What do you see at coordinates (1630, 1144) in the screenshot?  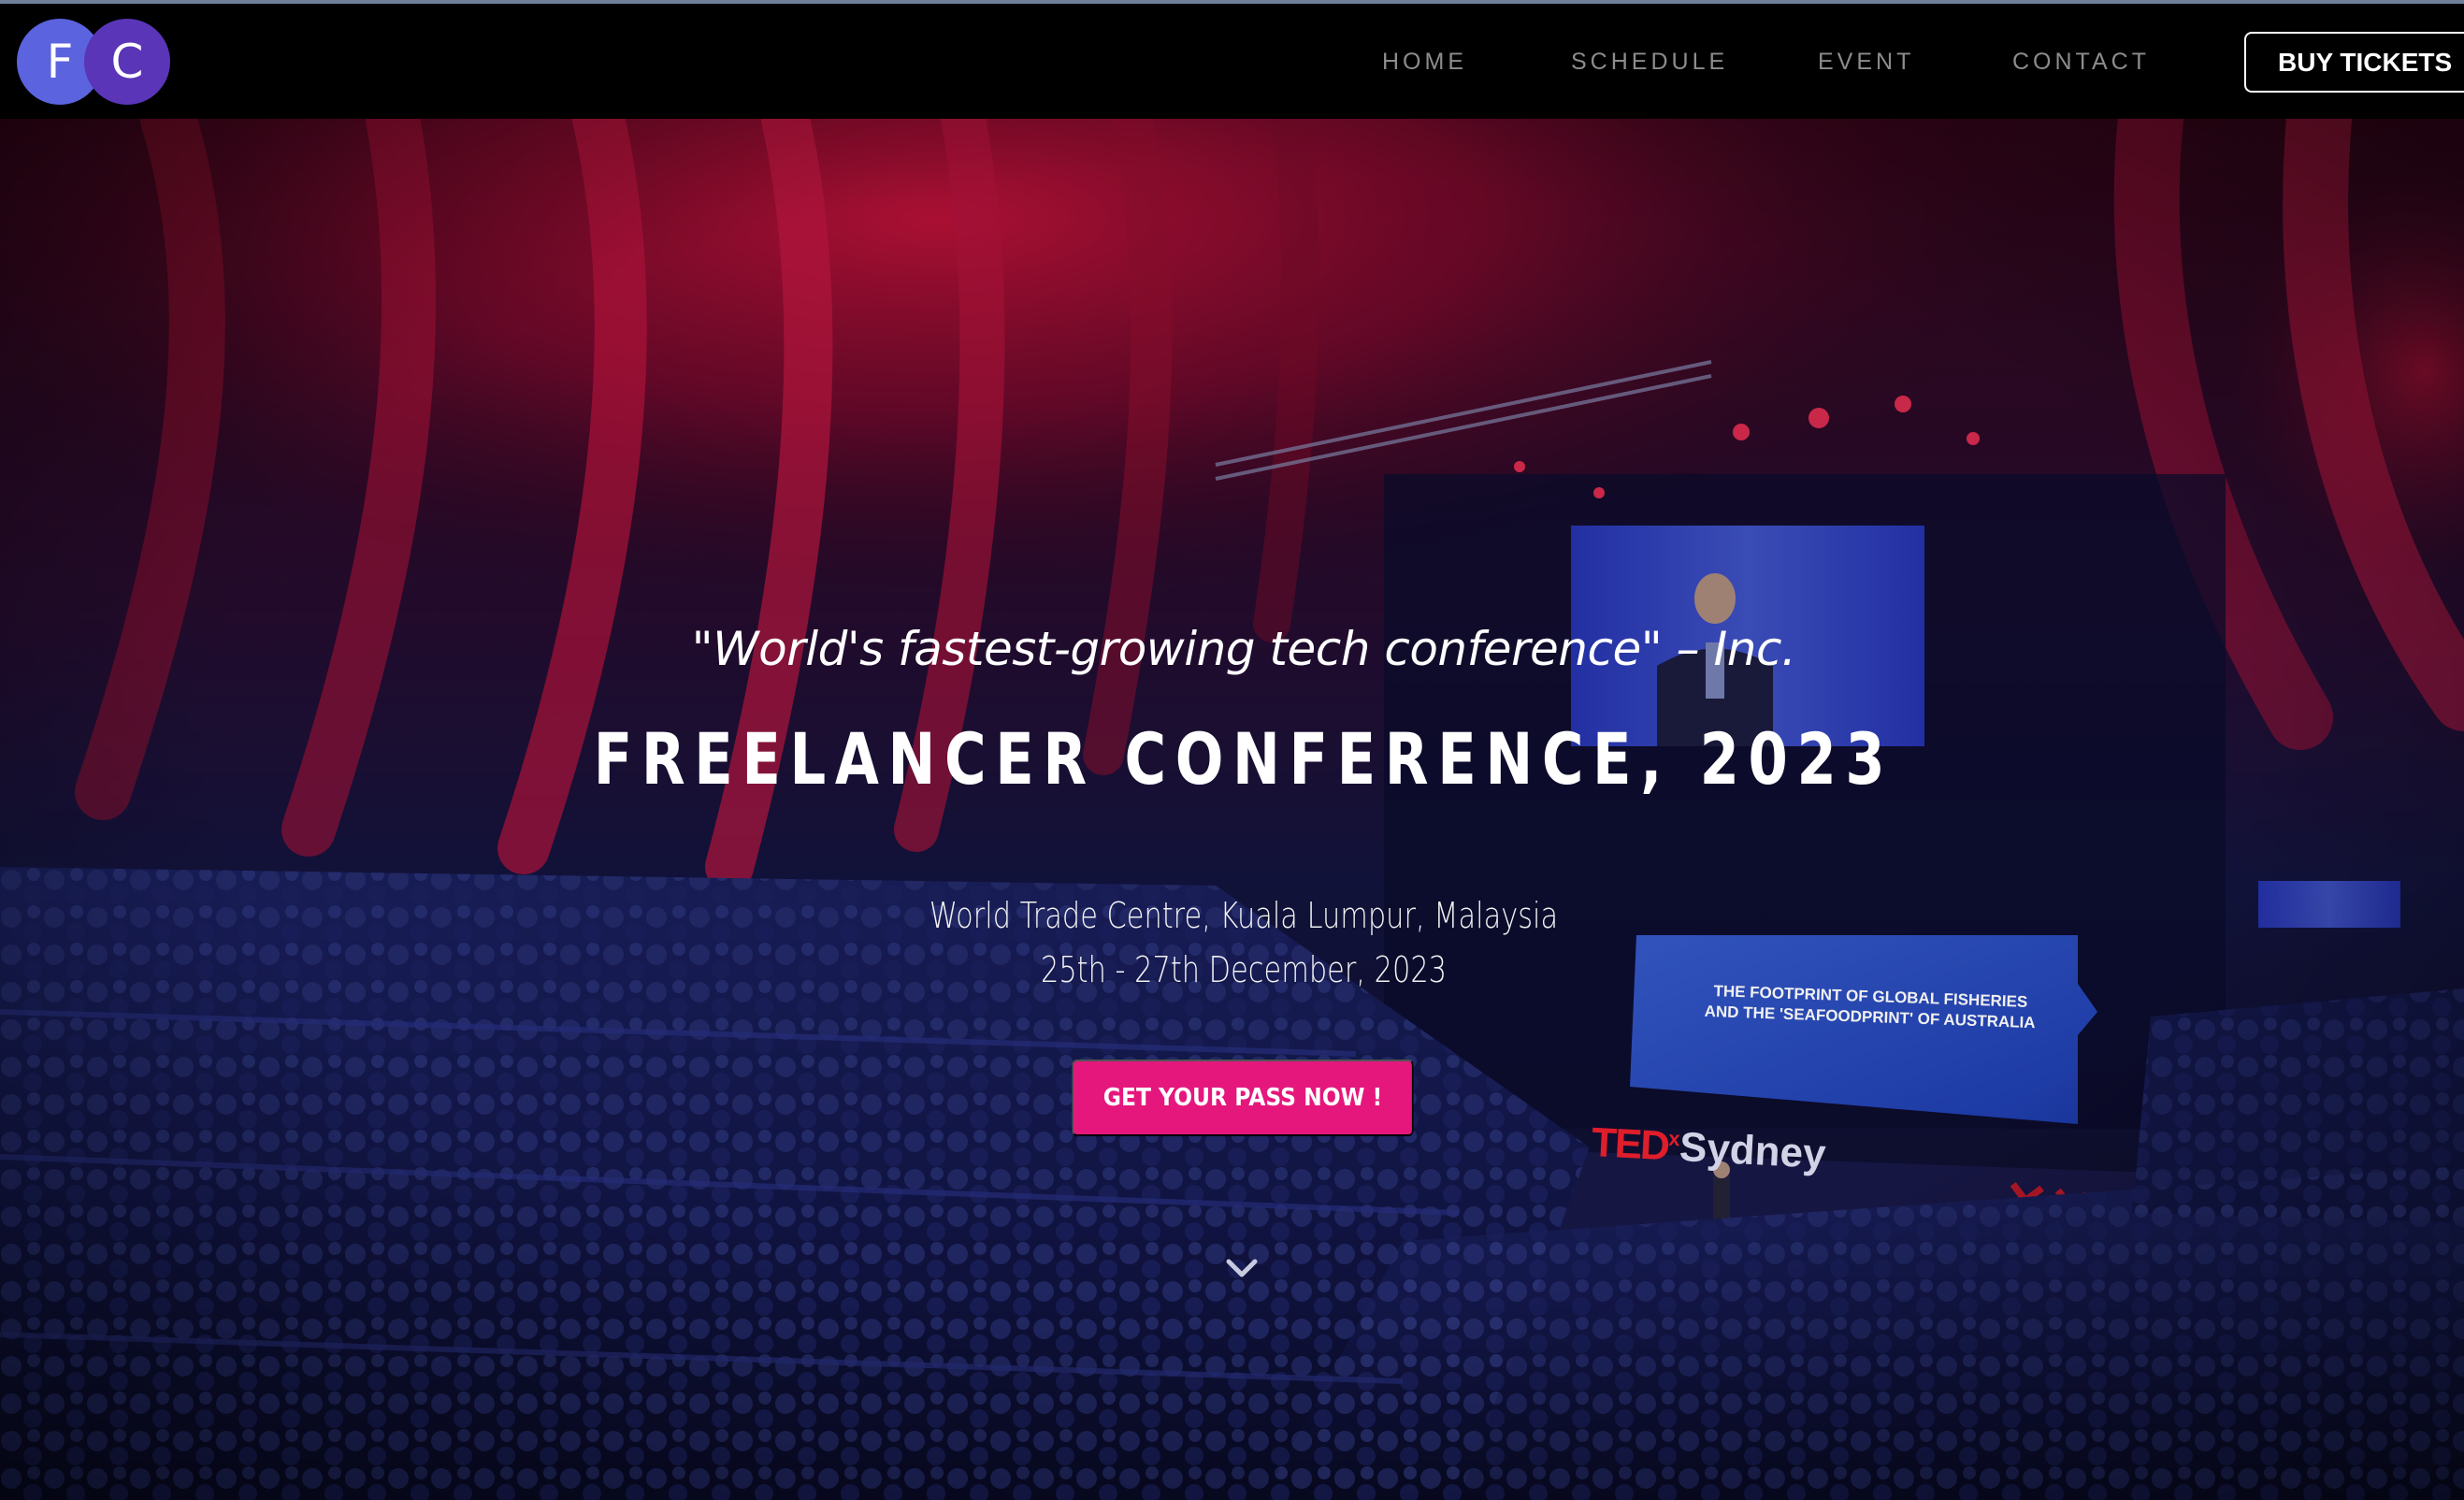 I see `ted-logo-prefix: TED` at bounding box center [1630, 1144].